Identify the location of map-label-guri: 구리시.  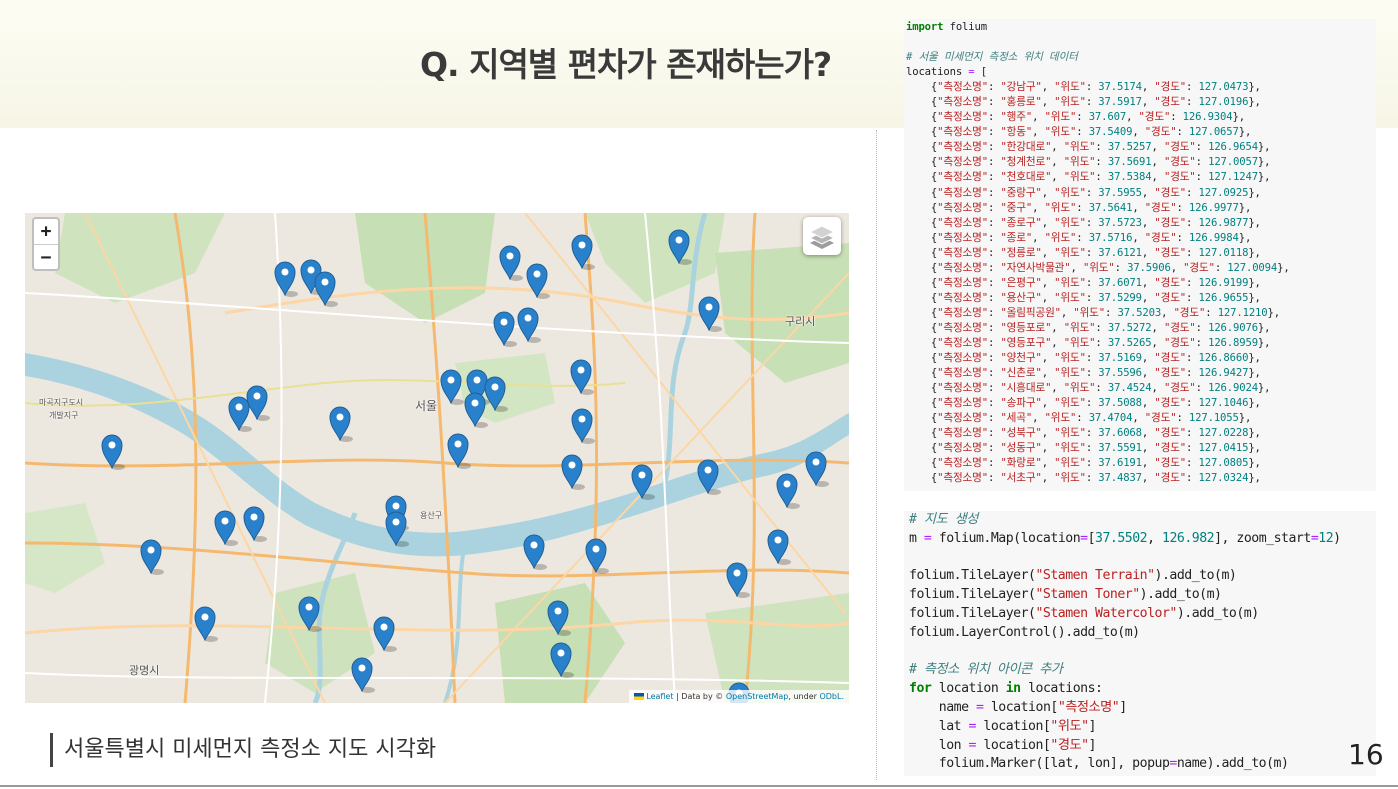
(800, 321).